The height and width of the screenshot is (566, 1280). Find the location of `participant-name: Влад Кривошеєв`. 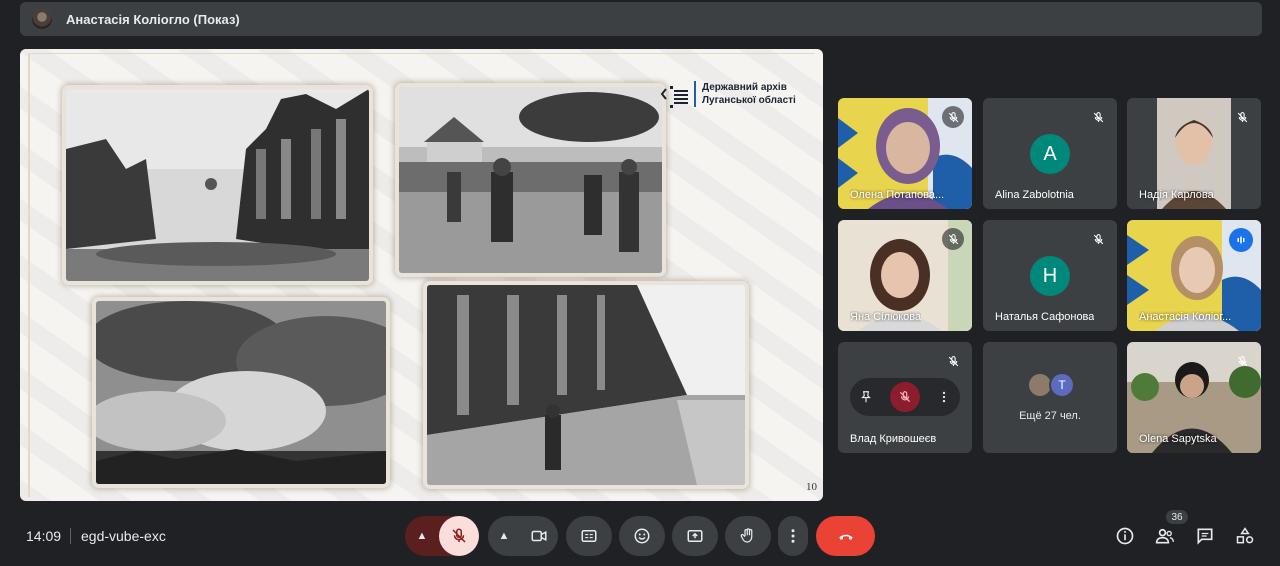

participant-name: Влад Кривошеєв is located at coordinates (893, 439).